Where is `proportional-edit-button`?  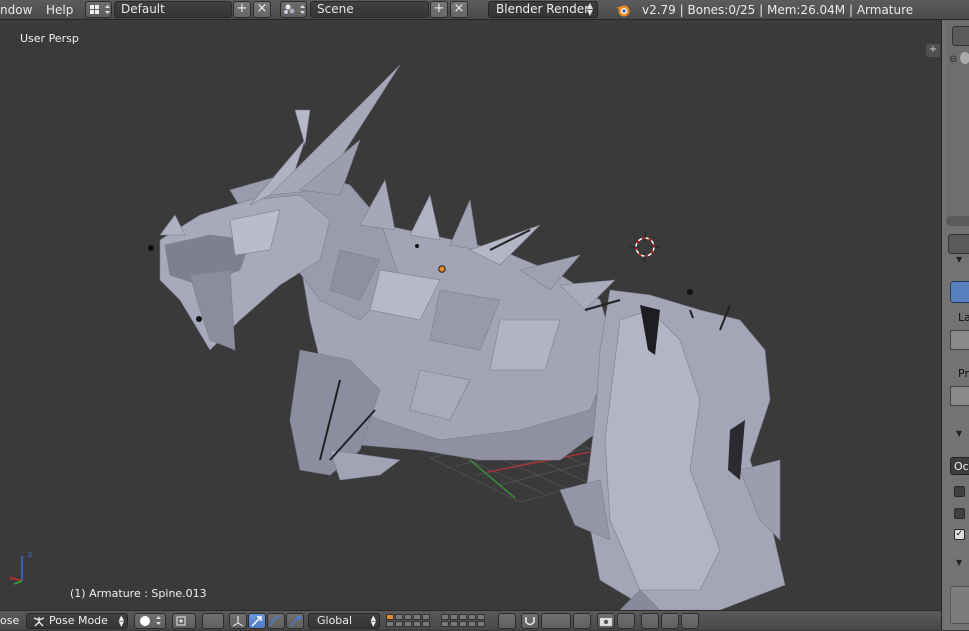
proportional-edit-button is located at coordinates (530, 621).